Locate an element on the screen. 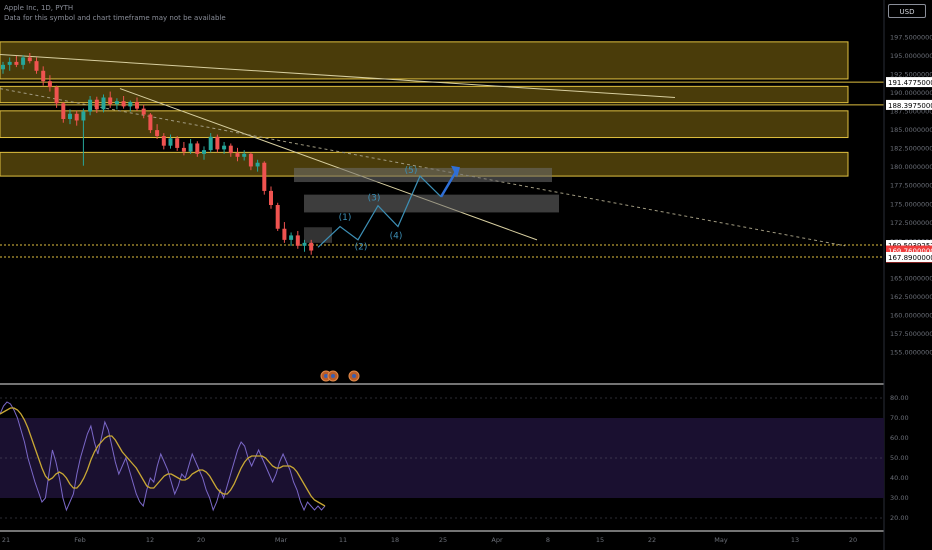 The width and height of the screenshot is (932, 550). price-tick-label: 185.00000000 is located at coordinates (911, 130).